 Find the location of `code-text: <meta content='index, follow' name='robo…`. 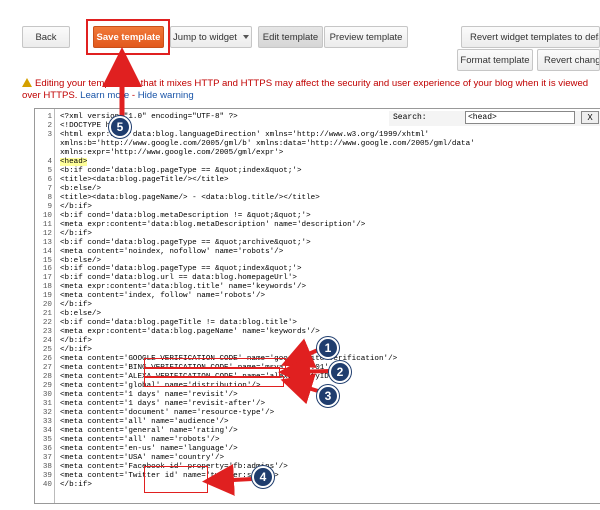

code-text: <meta content='index, follow' name='robo… is located at coordinates (163, 296).